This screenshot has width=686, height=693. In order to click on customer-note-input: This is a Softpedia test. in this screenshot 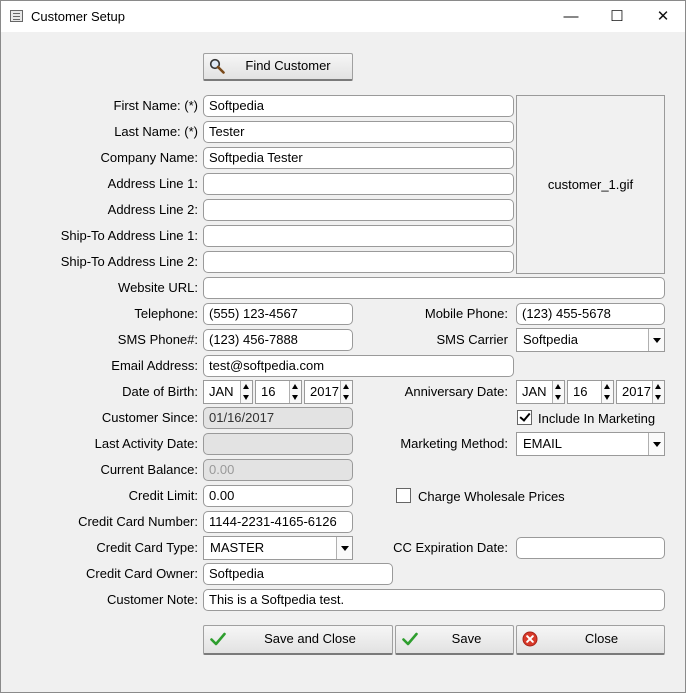, I will do `click(434, 600)`.